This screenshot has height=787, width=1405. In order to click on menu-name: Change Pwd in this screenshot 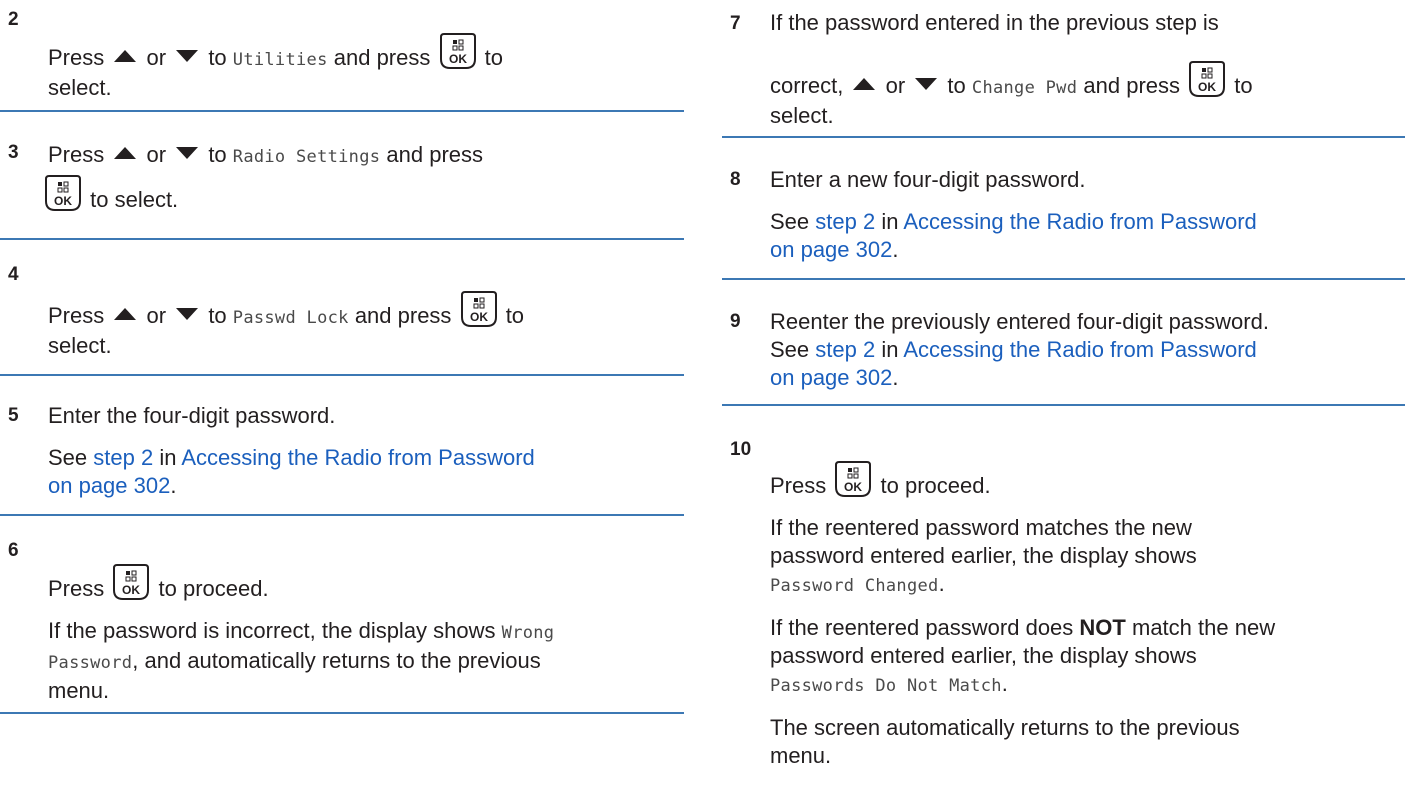, I will do `click(1024, 88)`.